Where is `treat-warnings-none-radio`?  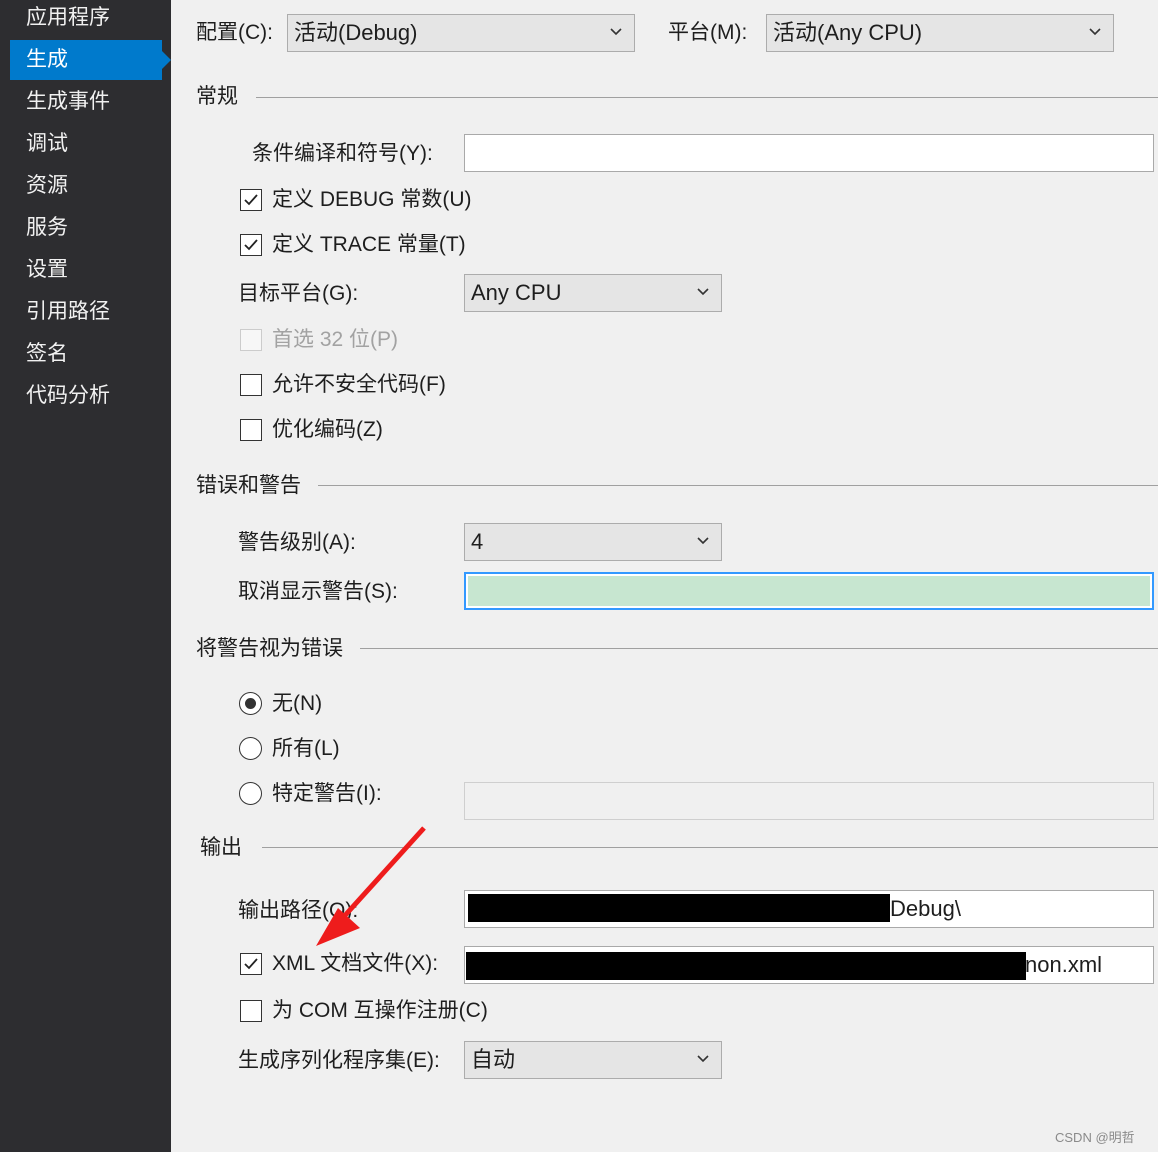
treat-warnings-none-radio is located at coordinates (250, 703).